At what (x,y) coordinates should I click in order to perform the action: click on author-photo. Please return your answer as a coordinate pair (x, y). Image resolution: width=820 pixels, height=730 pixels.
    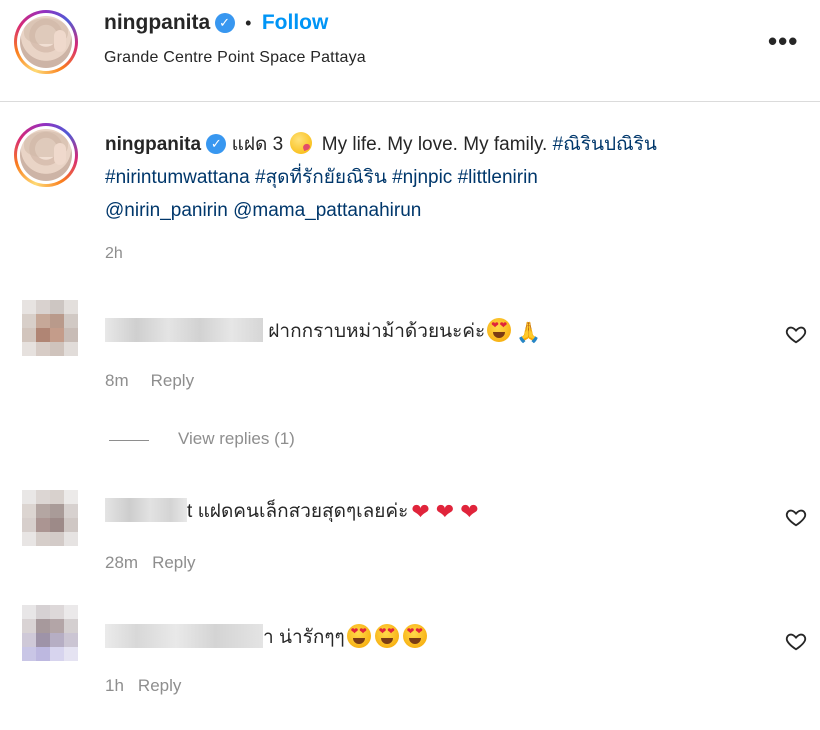
    Looking at the image, I should click on (46, 42).